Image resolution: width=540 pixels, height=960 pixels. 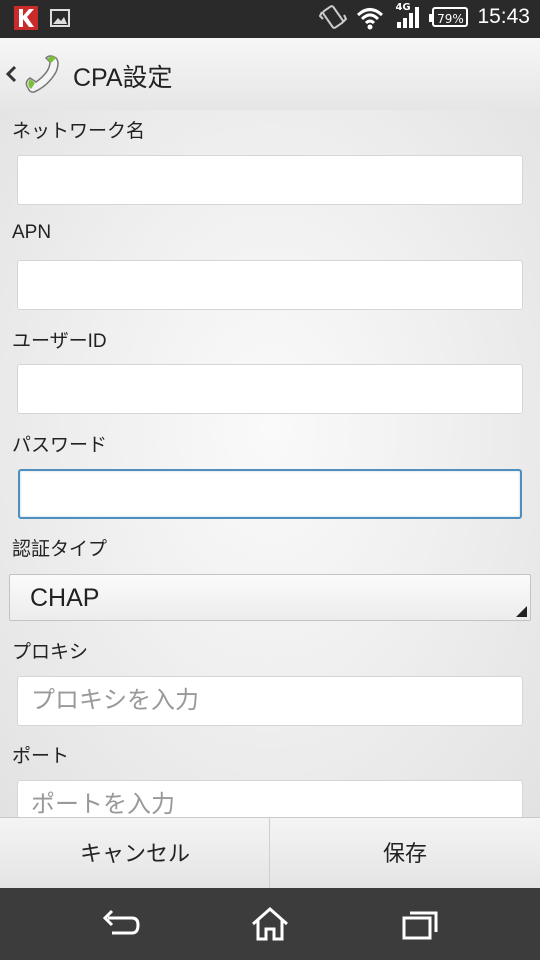 I want to click on network-name-input, so click(x=270, y=180).